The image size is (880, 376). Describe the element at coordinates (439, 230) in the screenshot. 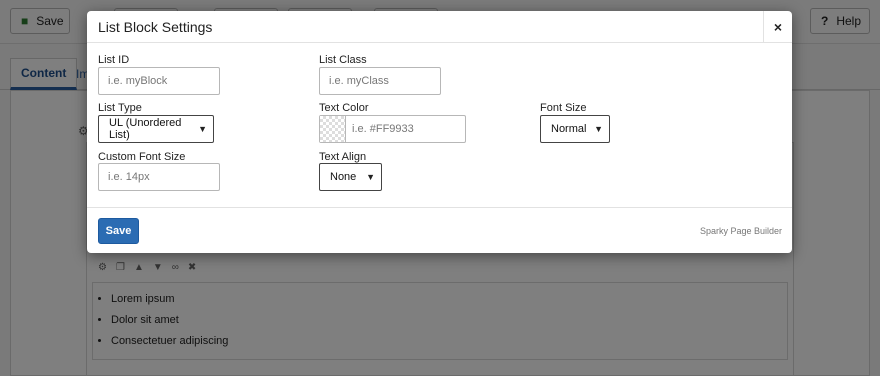

I see `modal-footer: Save Sparky Page Builder` at that location.